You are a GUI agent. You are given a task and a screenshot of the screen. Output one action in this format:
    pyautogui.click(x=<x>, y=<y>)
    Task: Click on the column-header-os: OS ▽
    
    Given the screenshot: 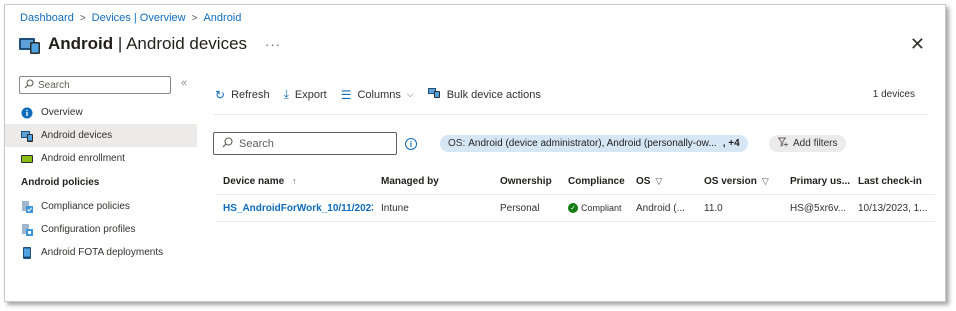 What is the action you would take?
    pyautogui.click(x=662, y=181)
    